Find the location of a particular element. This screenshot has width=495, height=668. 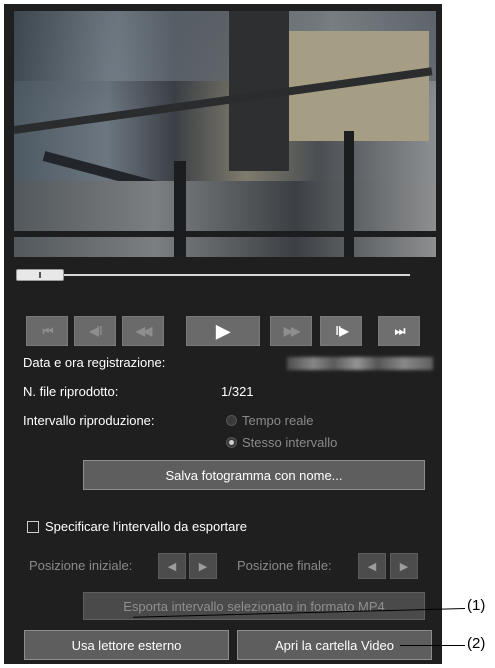

radio-same-label: Stesso intervallo is located at coordinates (290, 442).